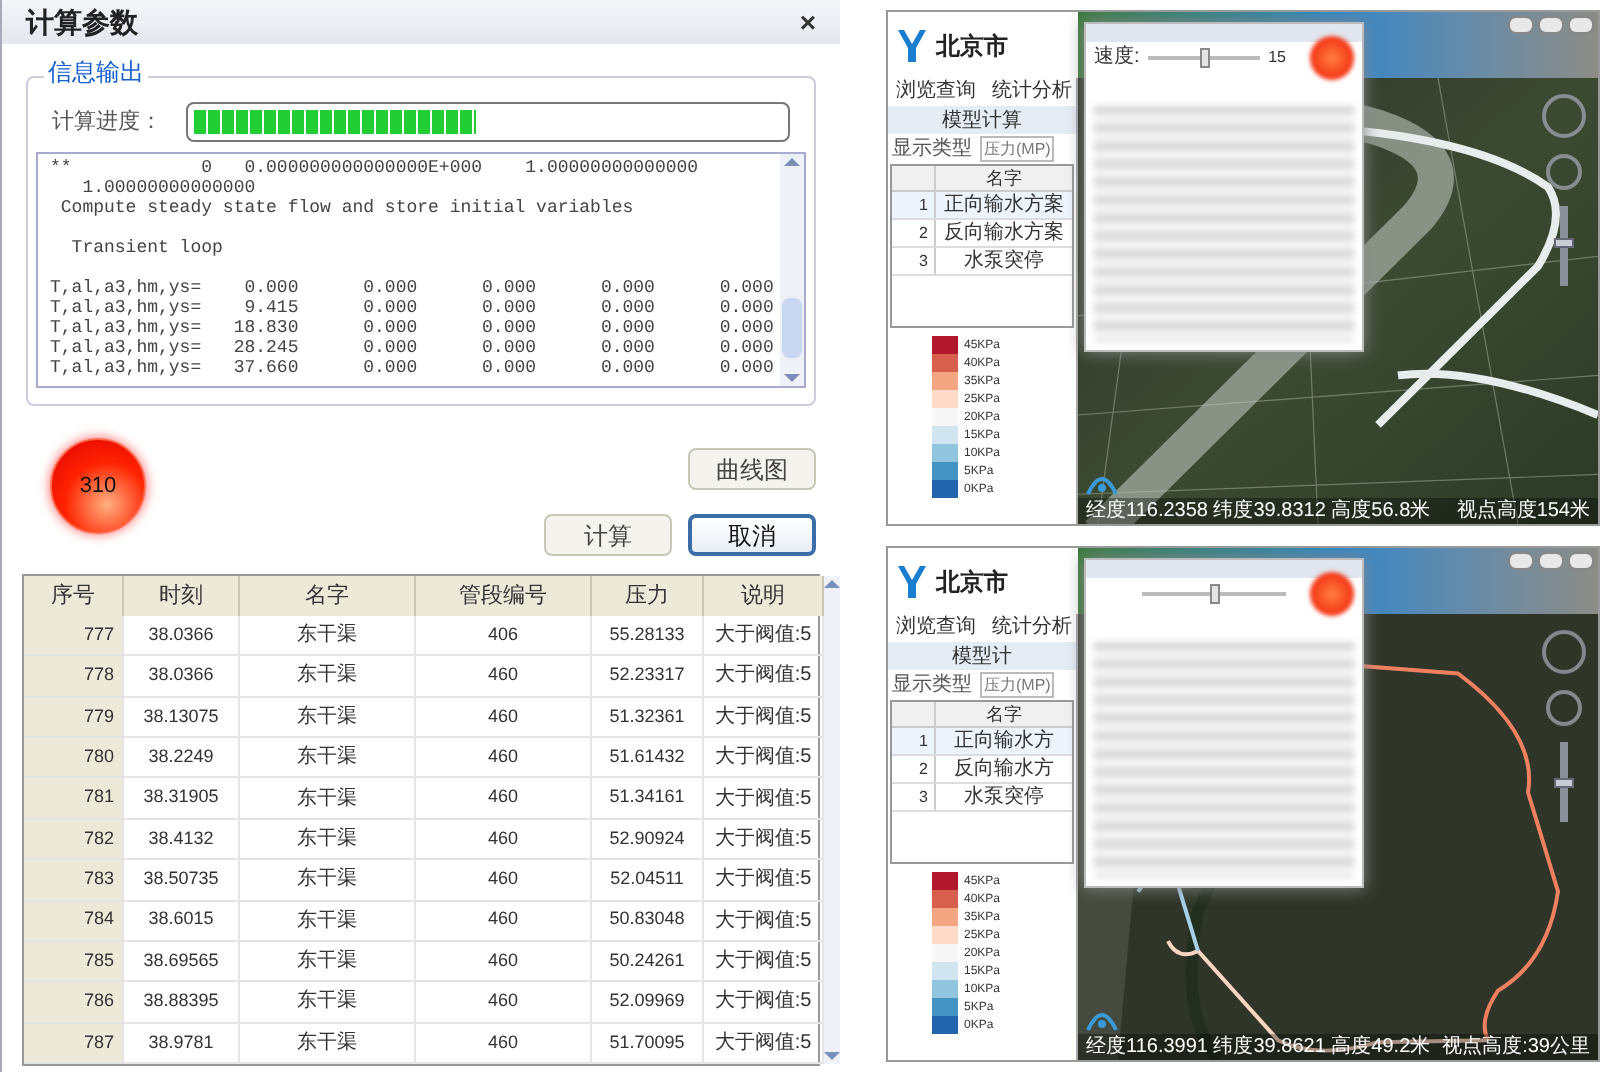 The image size is (1604, 1072). What do you see at coordinates (74, 920) in the screenshot?
I see `table-cell: 784` at bounding box center [74, 920].